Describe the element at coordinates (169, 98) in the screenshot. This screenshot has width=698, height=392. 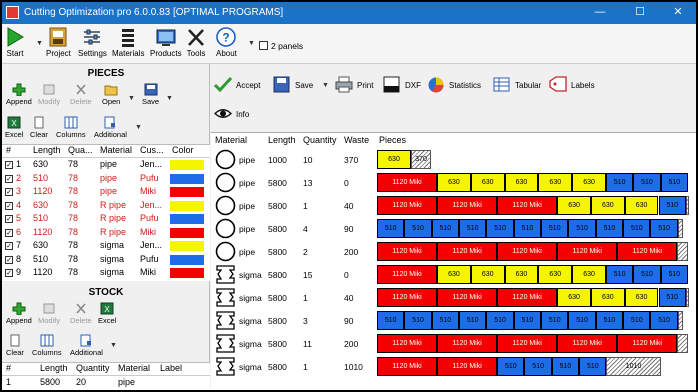
I see `save-dropdown-icon: ▼` at that location.